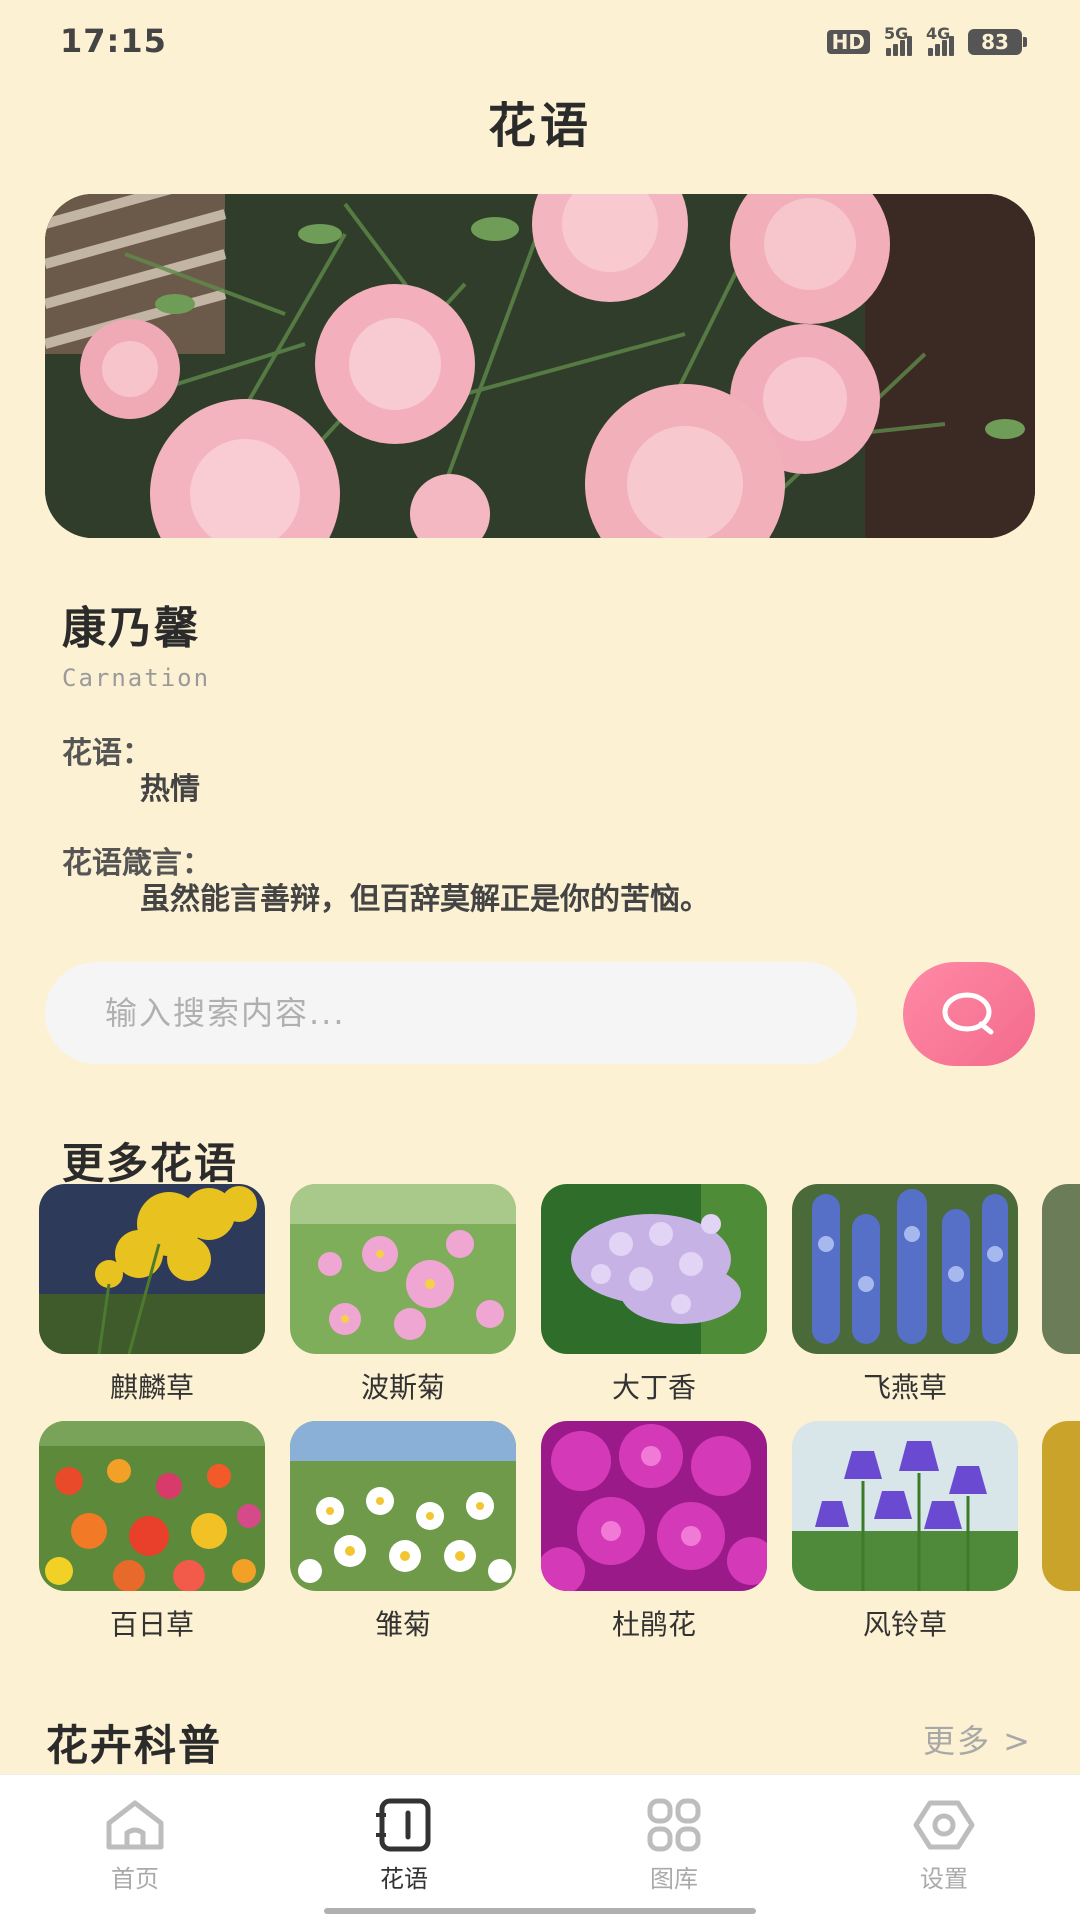 This screenshot has height=1920, width=1080. I want to click on status-time: 17:15, so click(113, 41).